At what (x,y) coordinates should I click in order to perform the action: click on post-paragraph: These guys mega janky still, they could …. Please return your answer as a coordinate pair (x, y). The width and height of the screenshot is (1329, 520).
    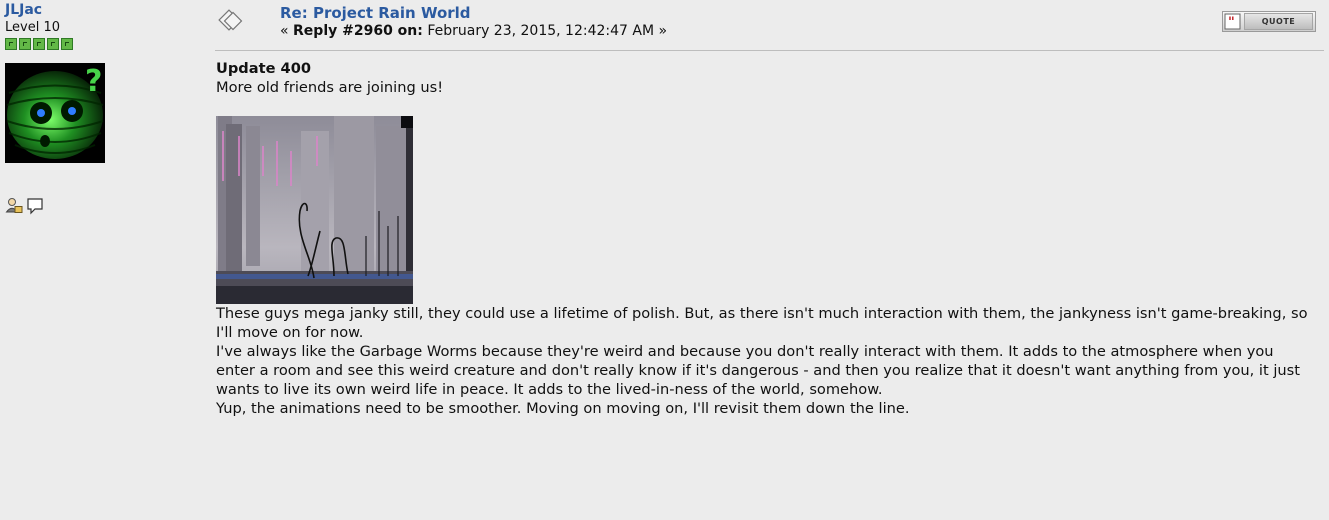
    Looking at the image, I should click on (762, 323).